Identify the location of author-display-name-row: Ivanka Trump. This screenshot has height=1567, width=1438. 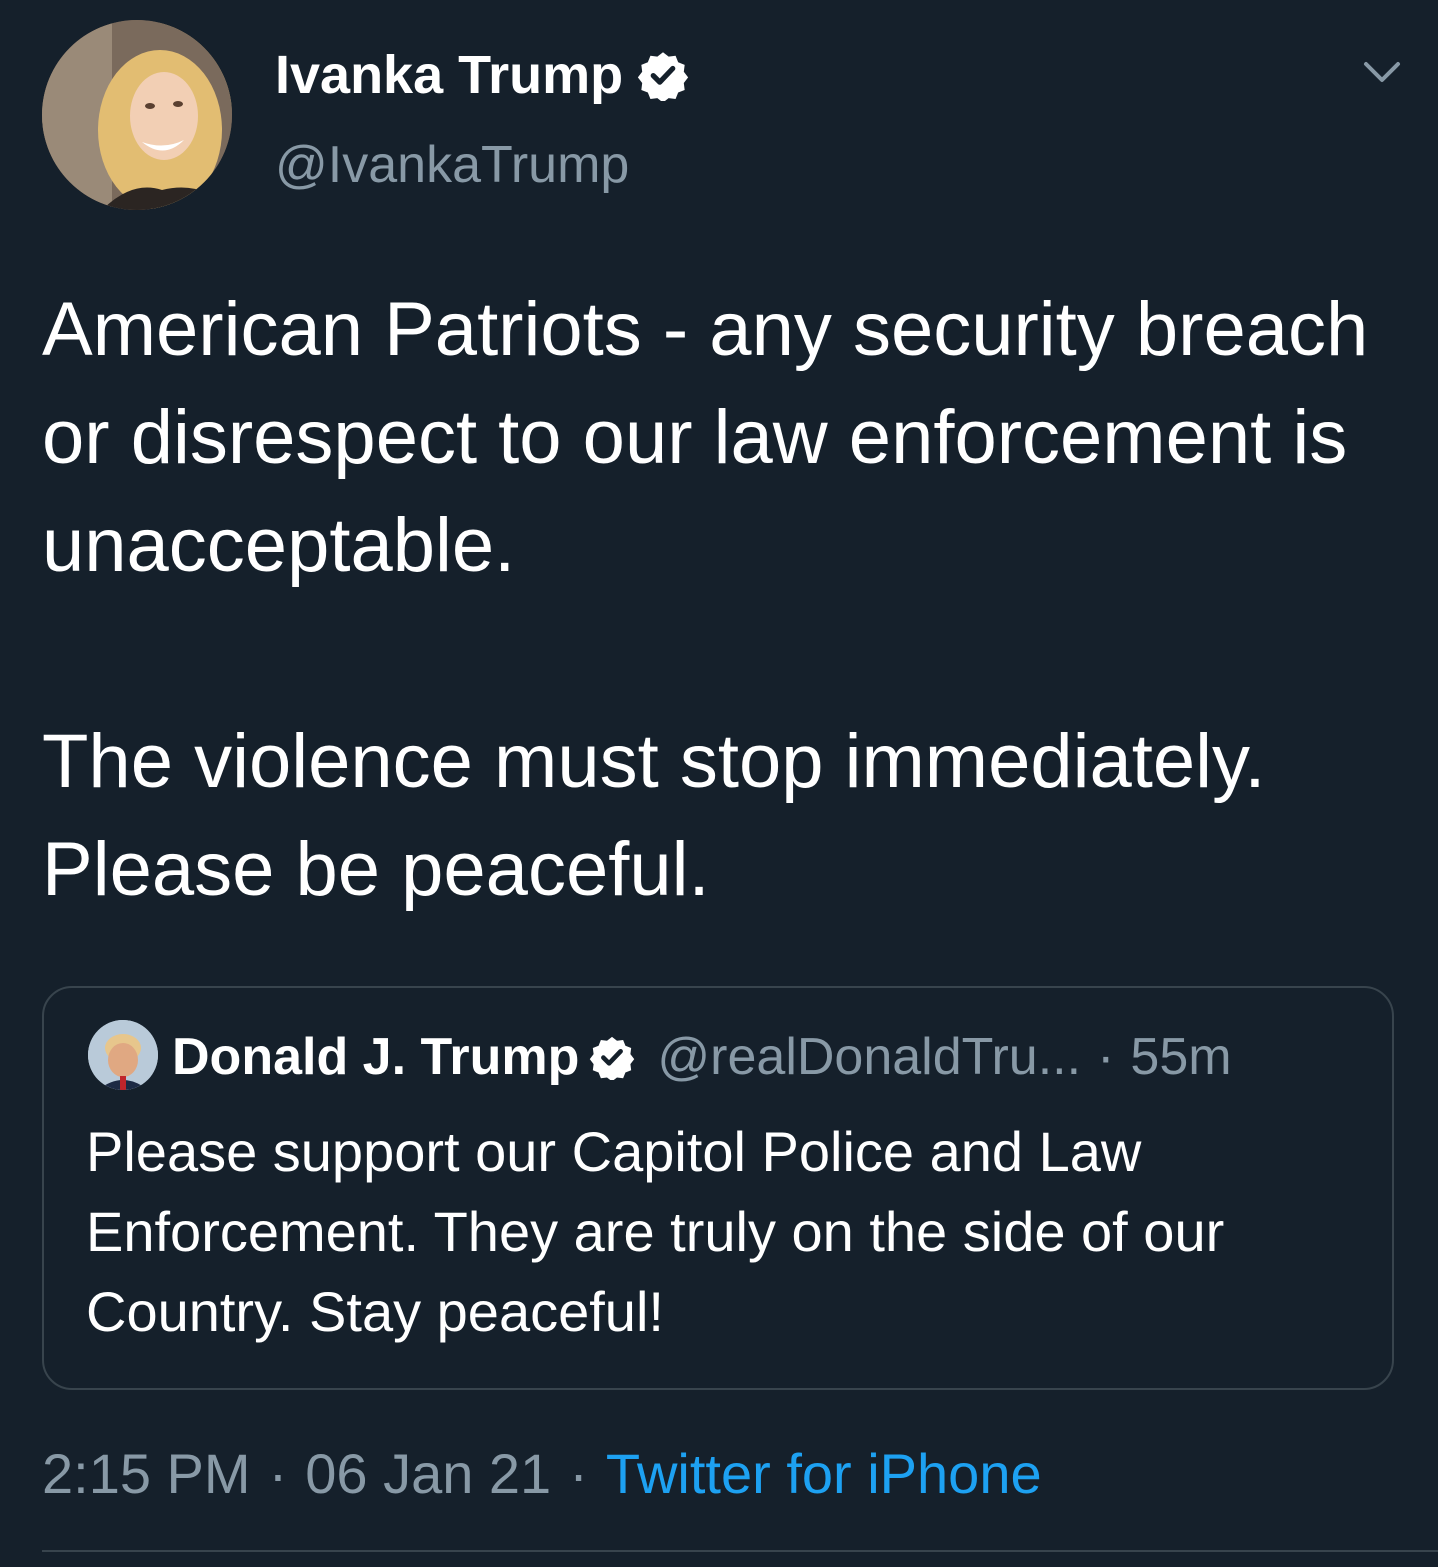
(482, 75).